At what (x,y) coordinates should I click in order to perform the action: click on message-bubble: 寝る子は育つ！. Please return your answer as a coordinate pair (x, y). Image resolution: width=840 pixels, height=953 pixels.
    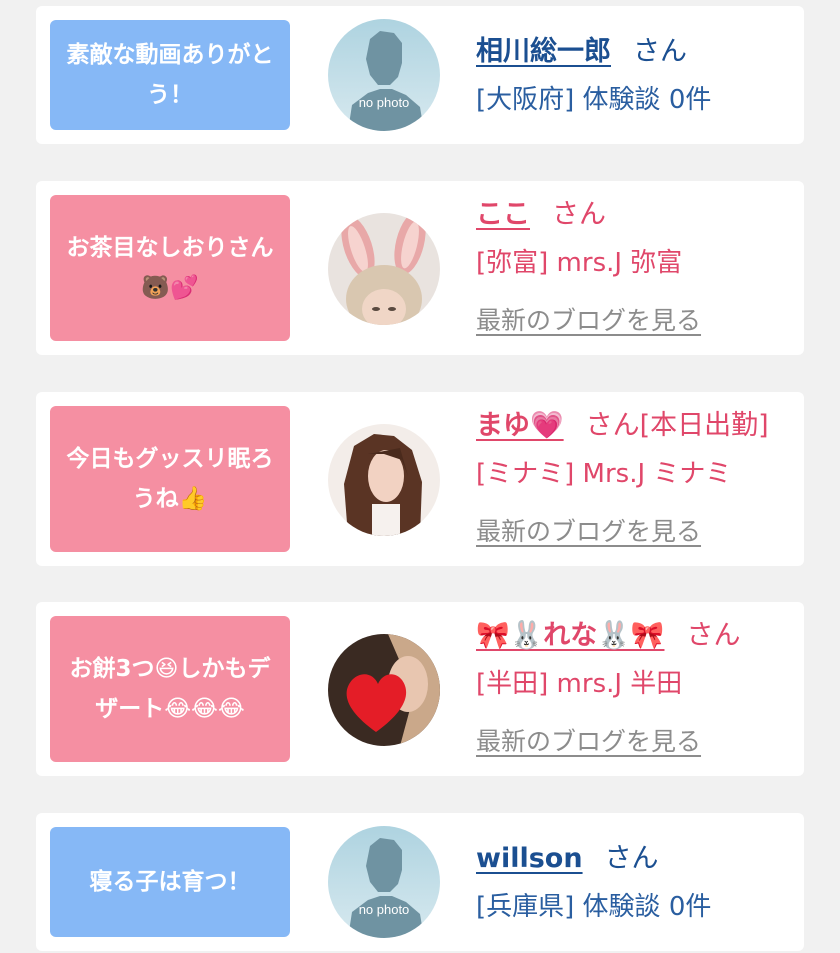
    Looking at the image, I should click on (170, 882).